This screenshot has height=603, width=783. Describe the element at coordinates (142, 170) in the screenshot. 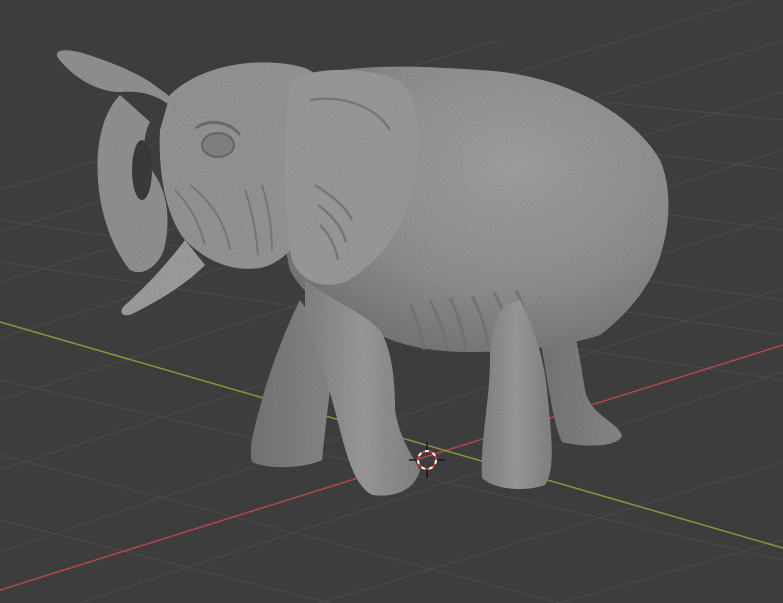

I see `trunk-gap` at that location.